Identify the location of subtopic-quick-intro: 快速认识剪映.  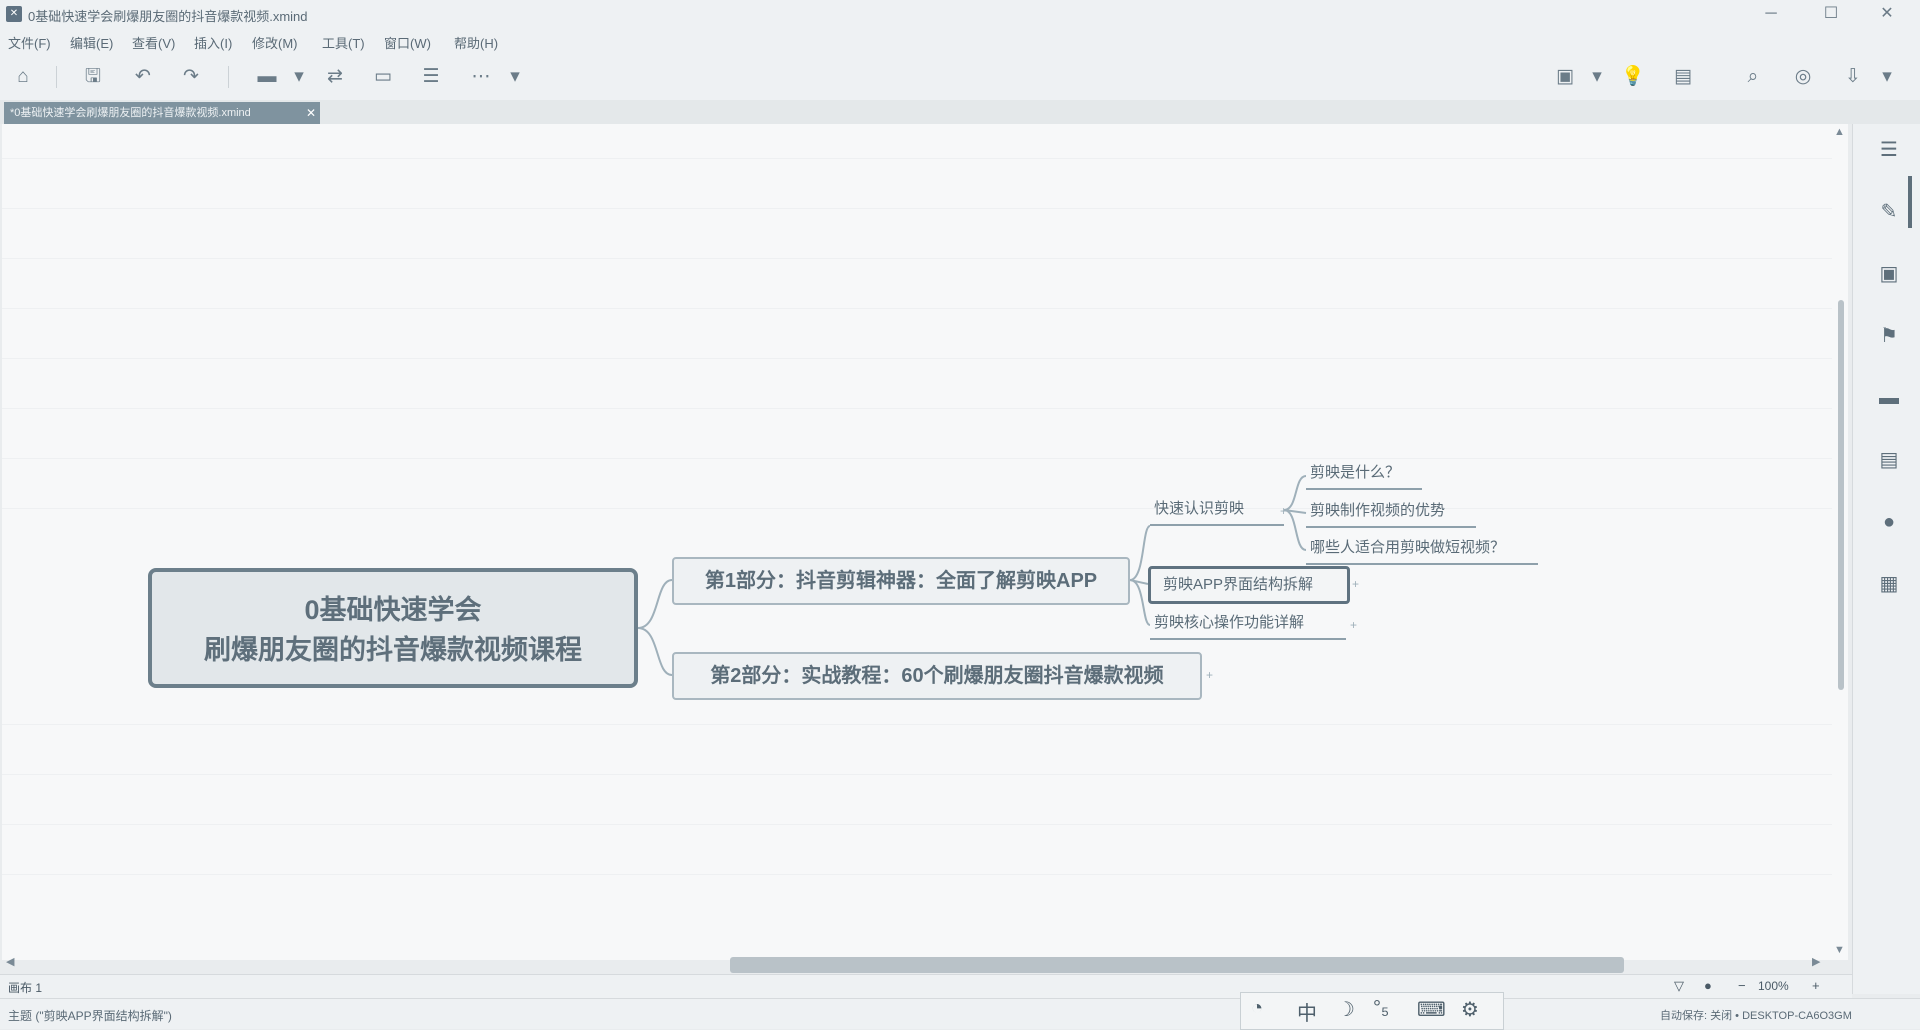
(1217, 510).